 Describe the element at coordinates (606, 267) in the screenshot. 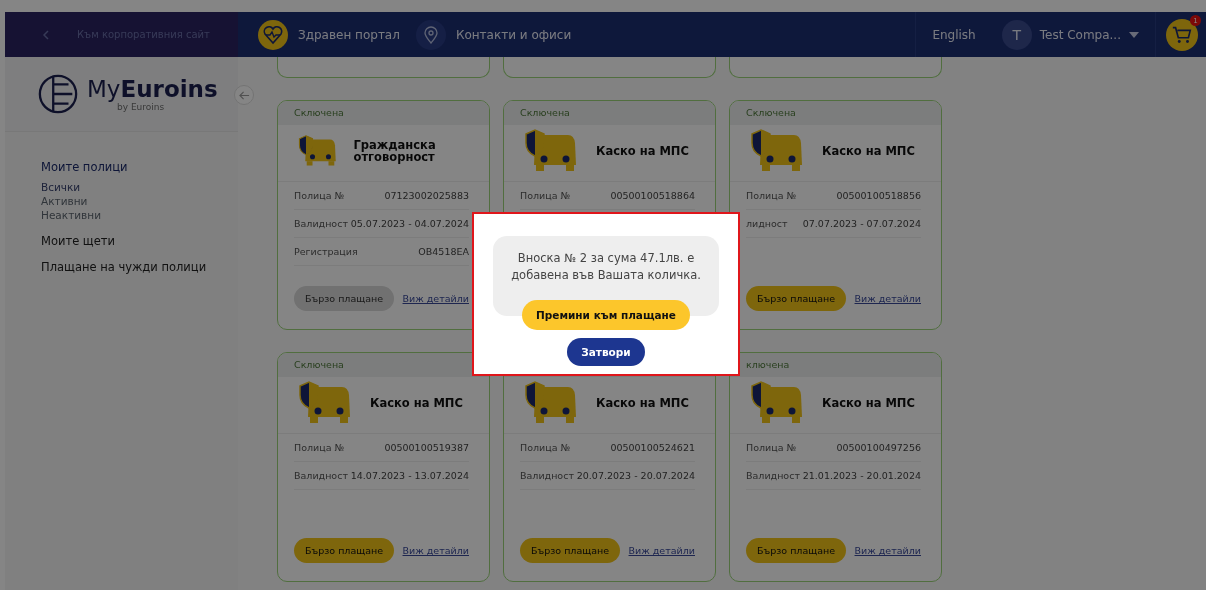

I see `dialog-message: Вноска № 2 за сума 47.1лв. е добавена във Вашата количка.` at that location.